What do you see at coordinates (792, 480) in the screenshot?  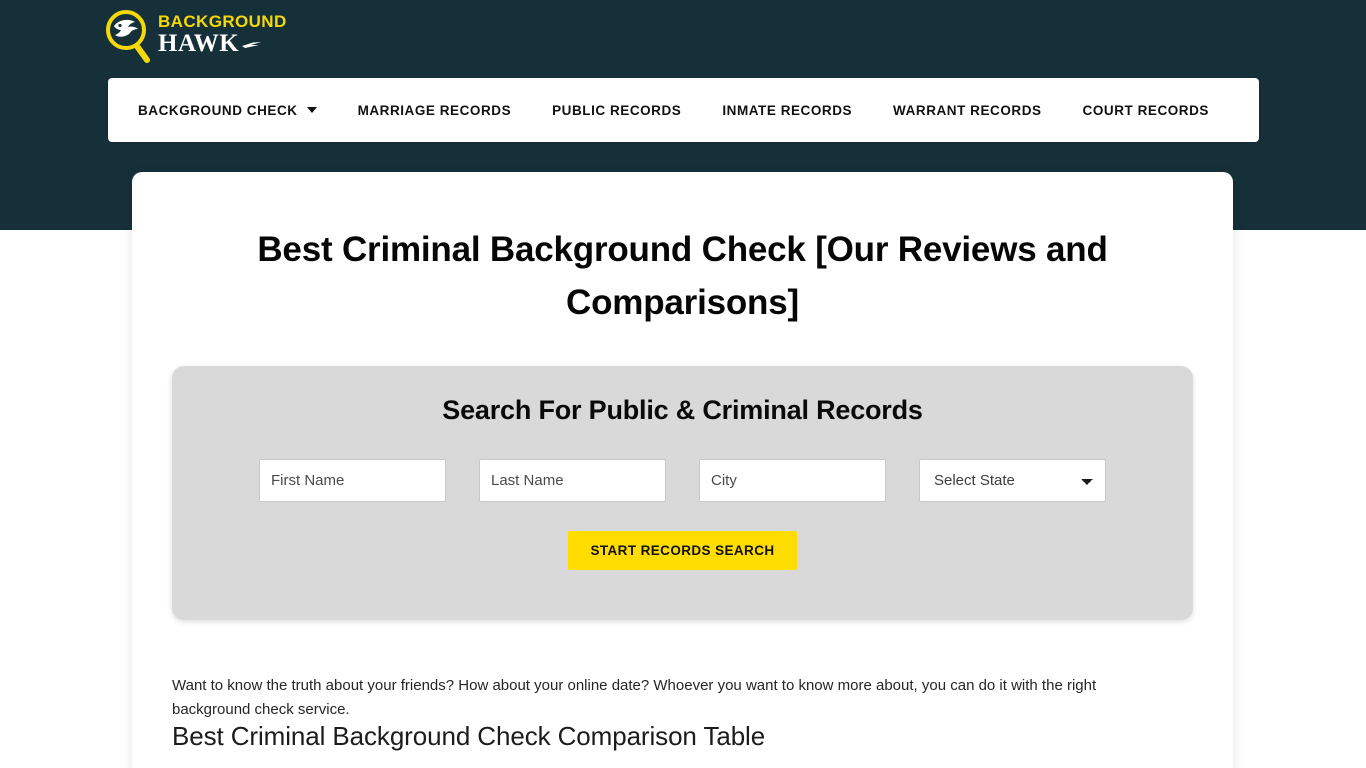 I see `city-input` at bounding box center [792, 480].